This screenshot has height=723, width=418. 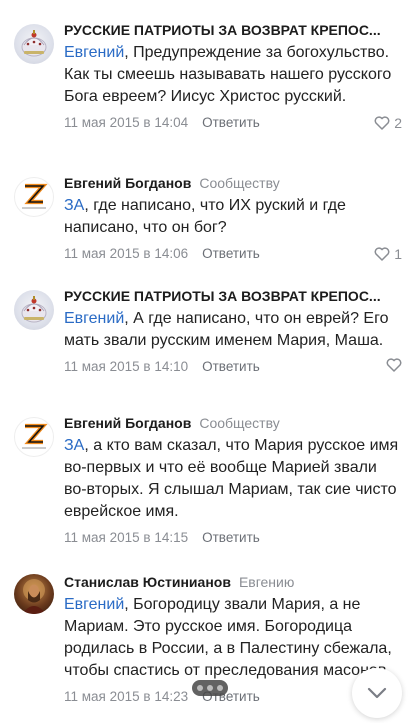 I want to click on chevron-down-icon, so click(x=377, y=693).